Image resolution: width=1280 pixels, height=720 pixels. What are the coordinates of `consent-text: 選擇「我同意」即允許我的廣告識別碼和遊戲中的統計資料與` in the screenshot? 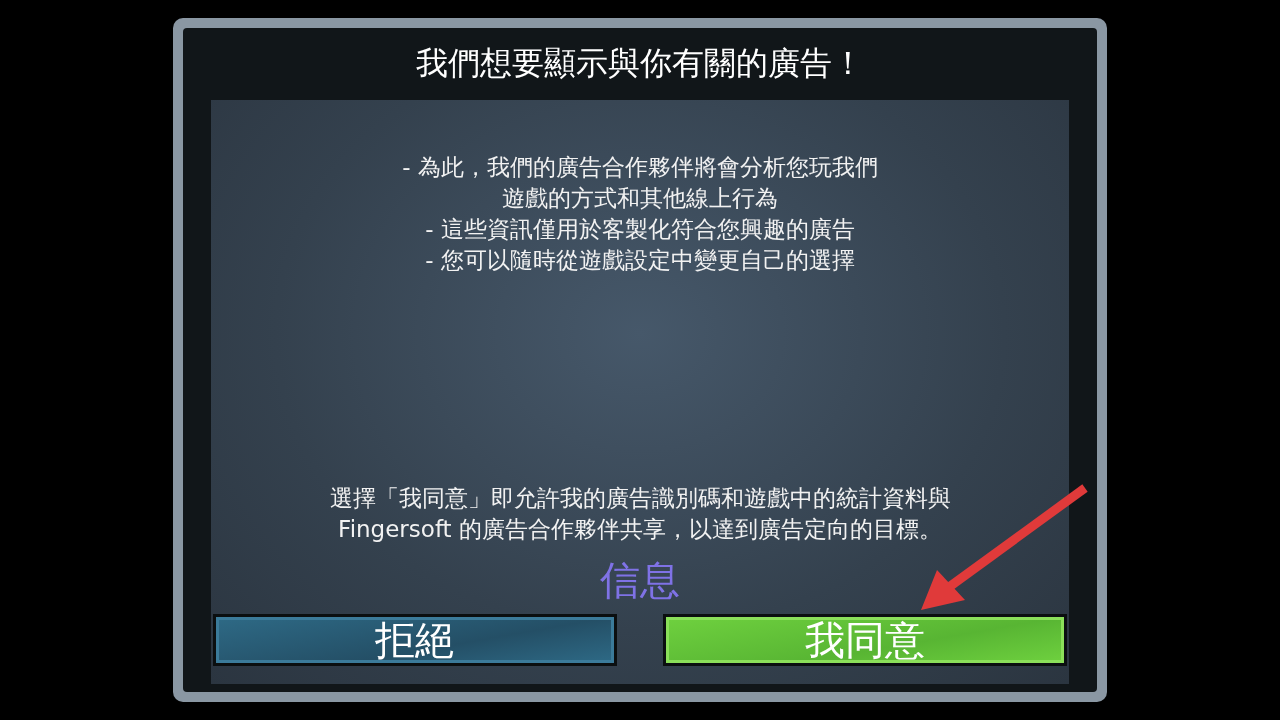 It's located at (640, 498).